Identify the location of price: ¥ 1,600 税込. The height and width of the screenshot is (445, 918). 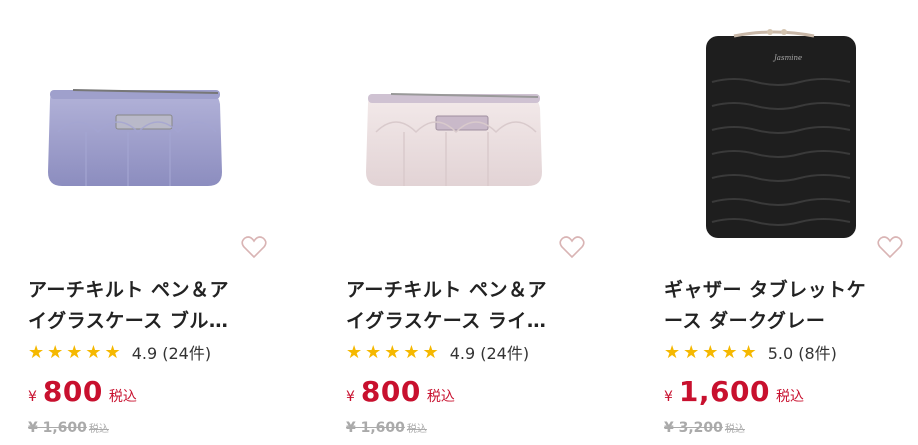
(734, 393).